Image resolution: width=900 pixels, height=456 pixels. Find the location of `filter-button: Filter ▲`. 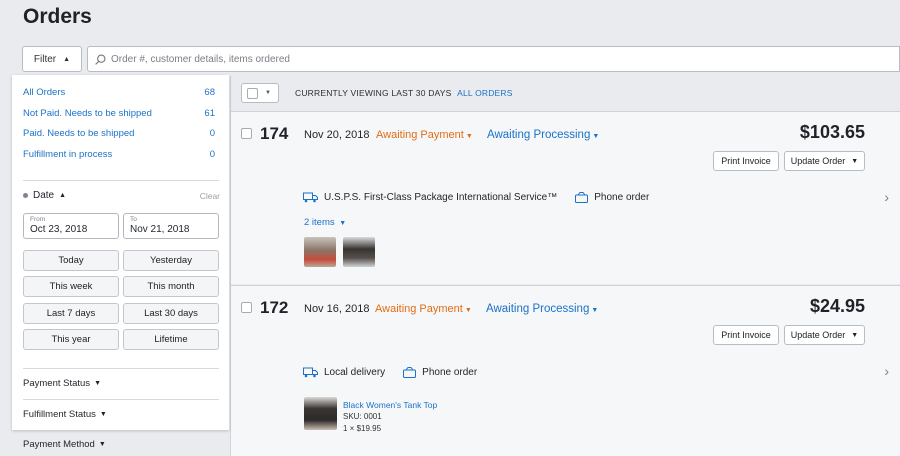

filter-button: Filter ▲ is located at coordinates (52, 59).